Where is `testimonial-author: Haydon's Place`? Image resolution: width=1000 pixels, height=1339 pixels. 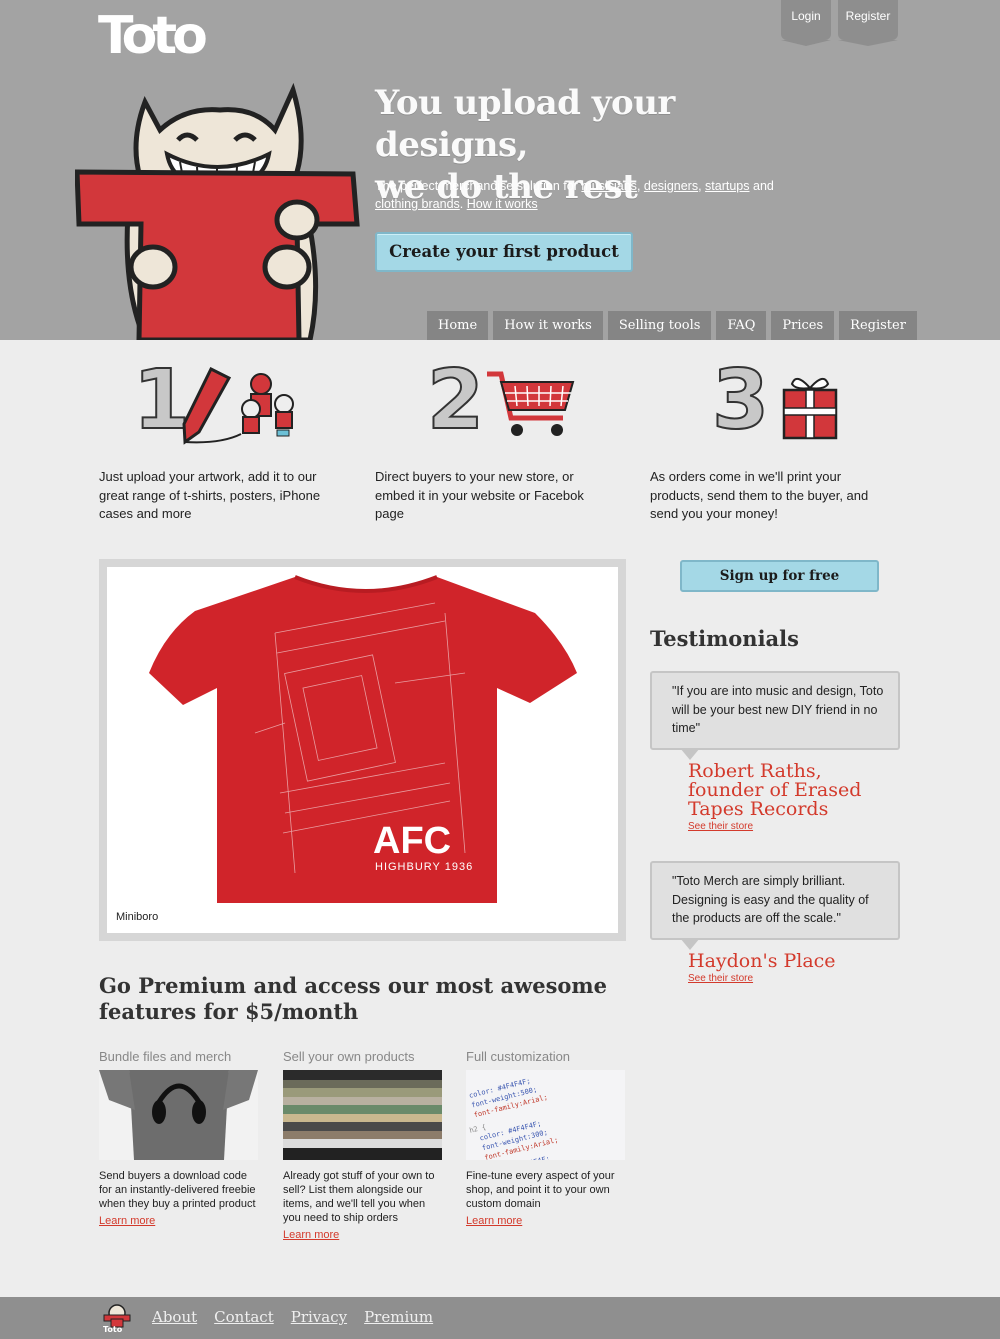 testimonial-author: Haydon's Place is located at coordinates (762, 960).